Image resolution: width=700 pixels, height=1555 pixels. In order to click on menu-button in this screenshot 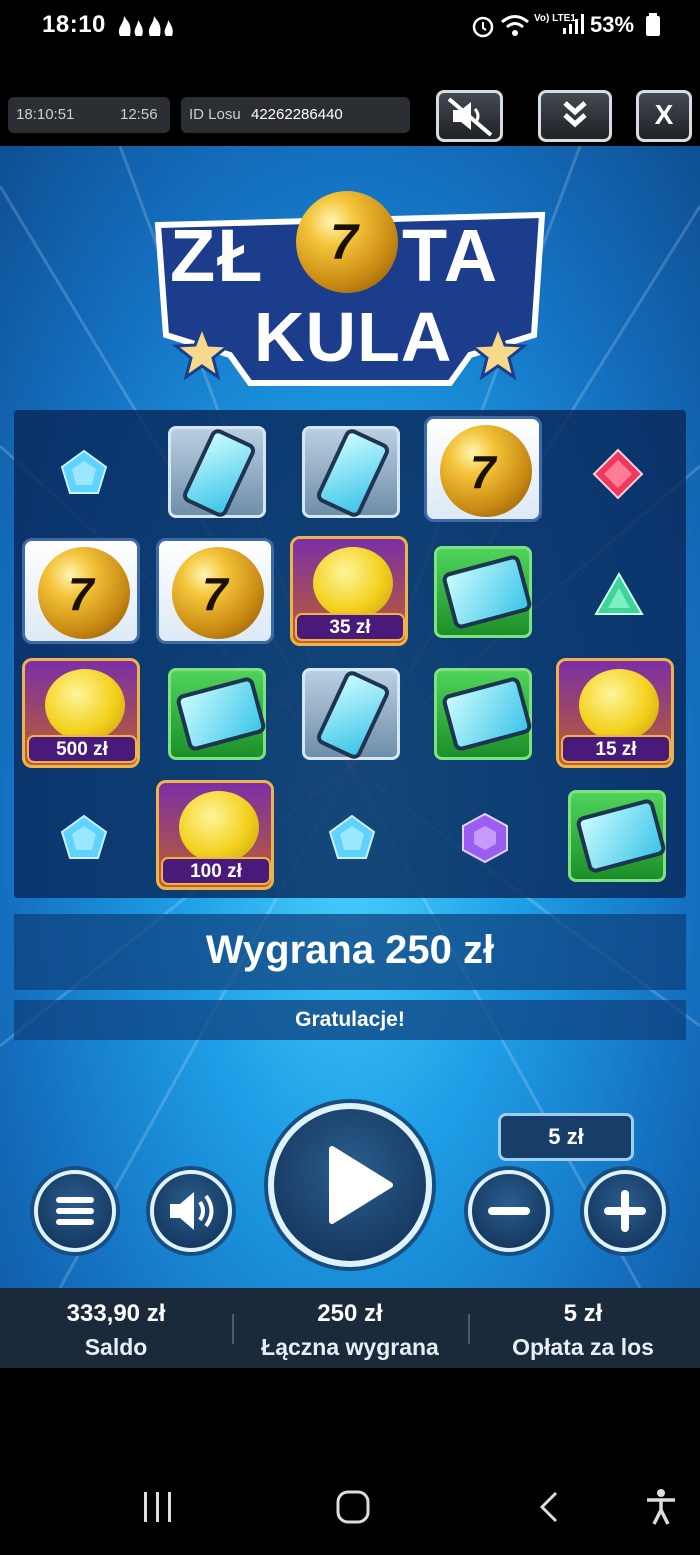, I will do `click(75, 1211)`.